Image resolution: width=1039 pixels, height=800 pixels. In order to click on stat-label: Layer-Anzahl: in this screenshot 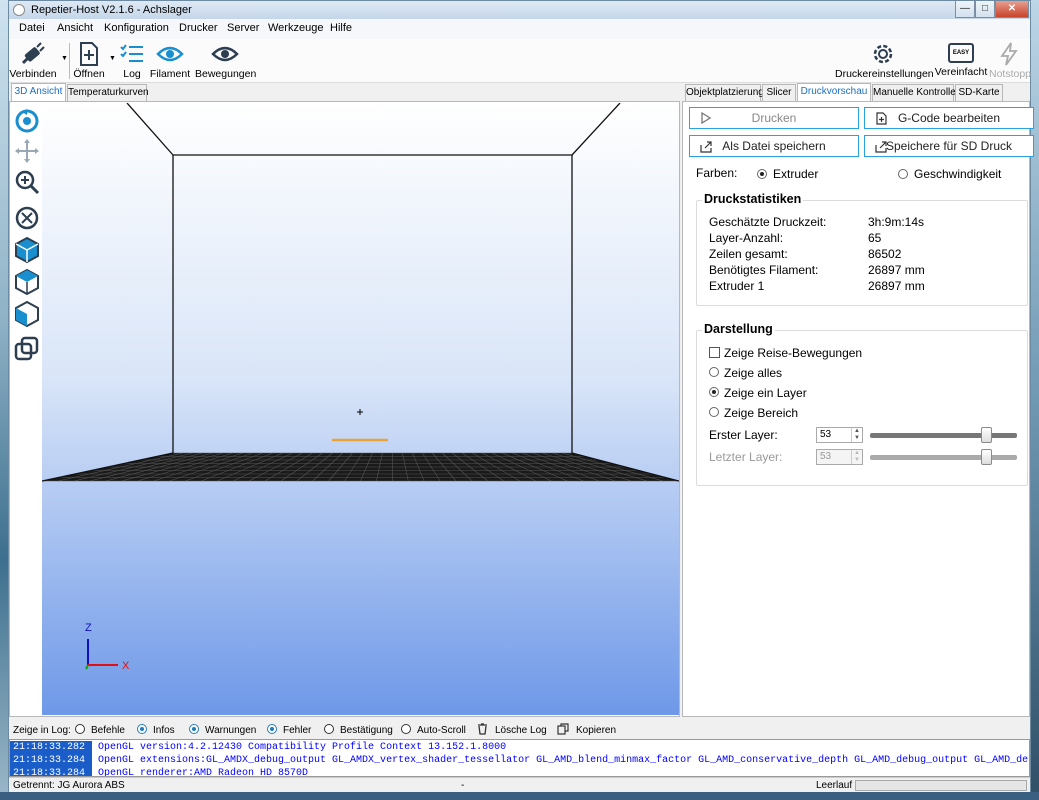, I will do `click(746, 238)`.